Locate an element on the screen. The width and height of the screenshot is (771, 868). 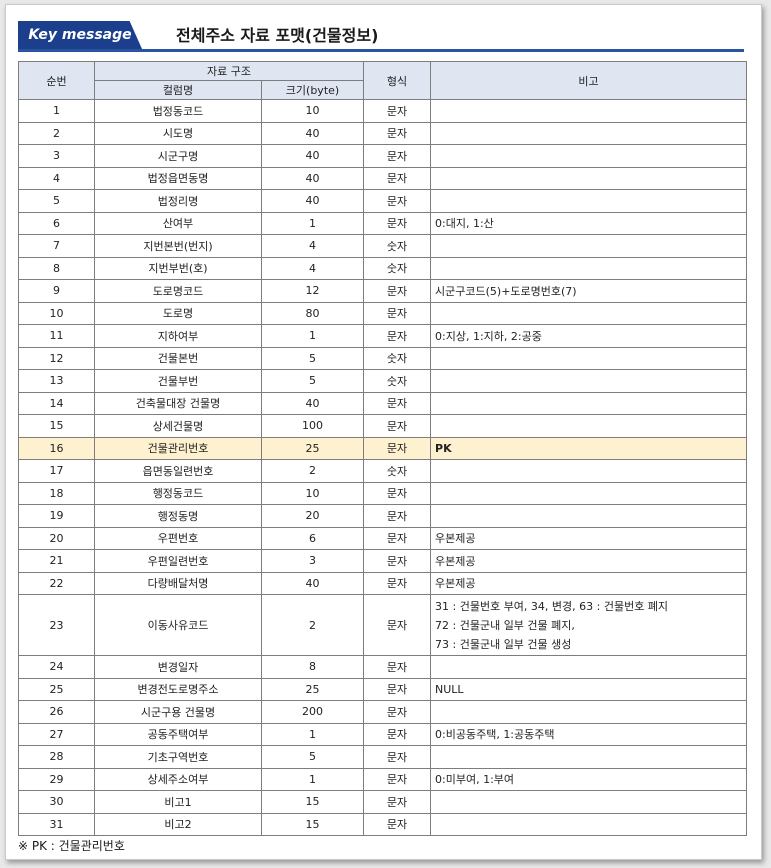
cell-column-name: 다량배달처명 is located at coordinates (178, 583).